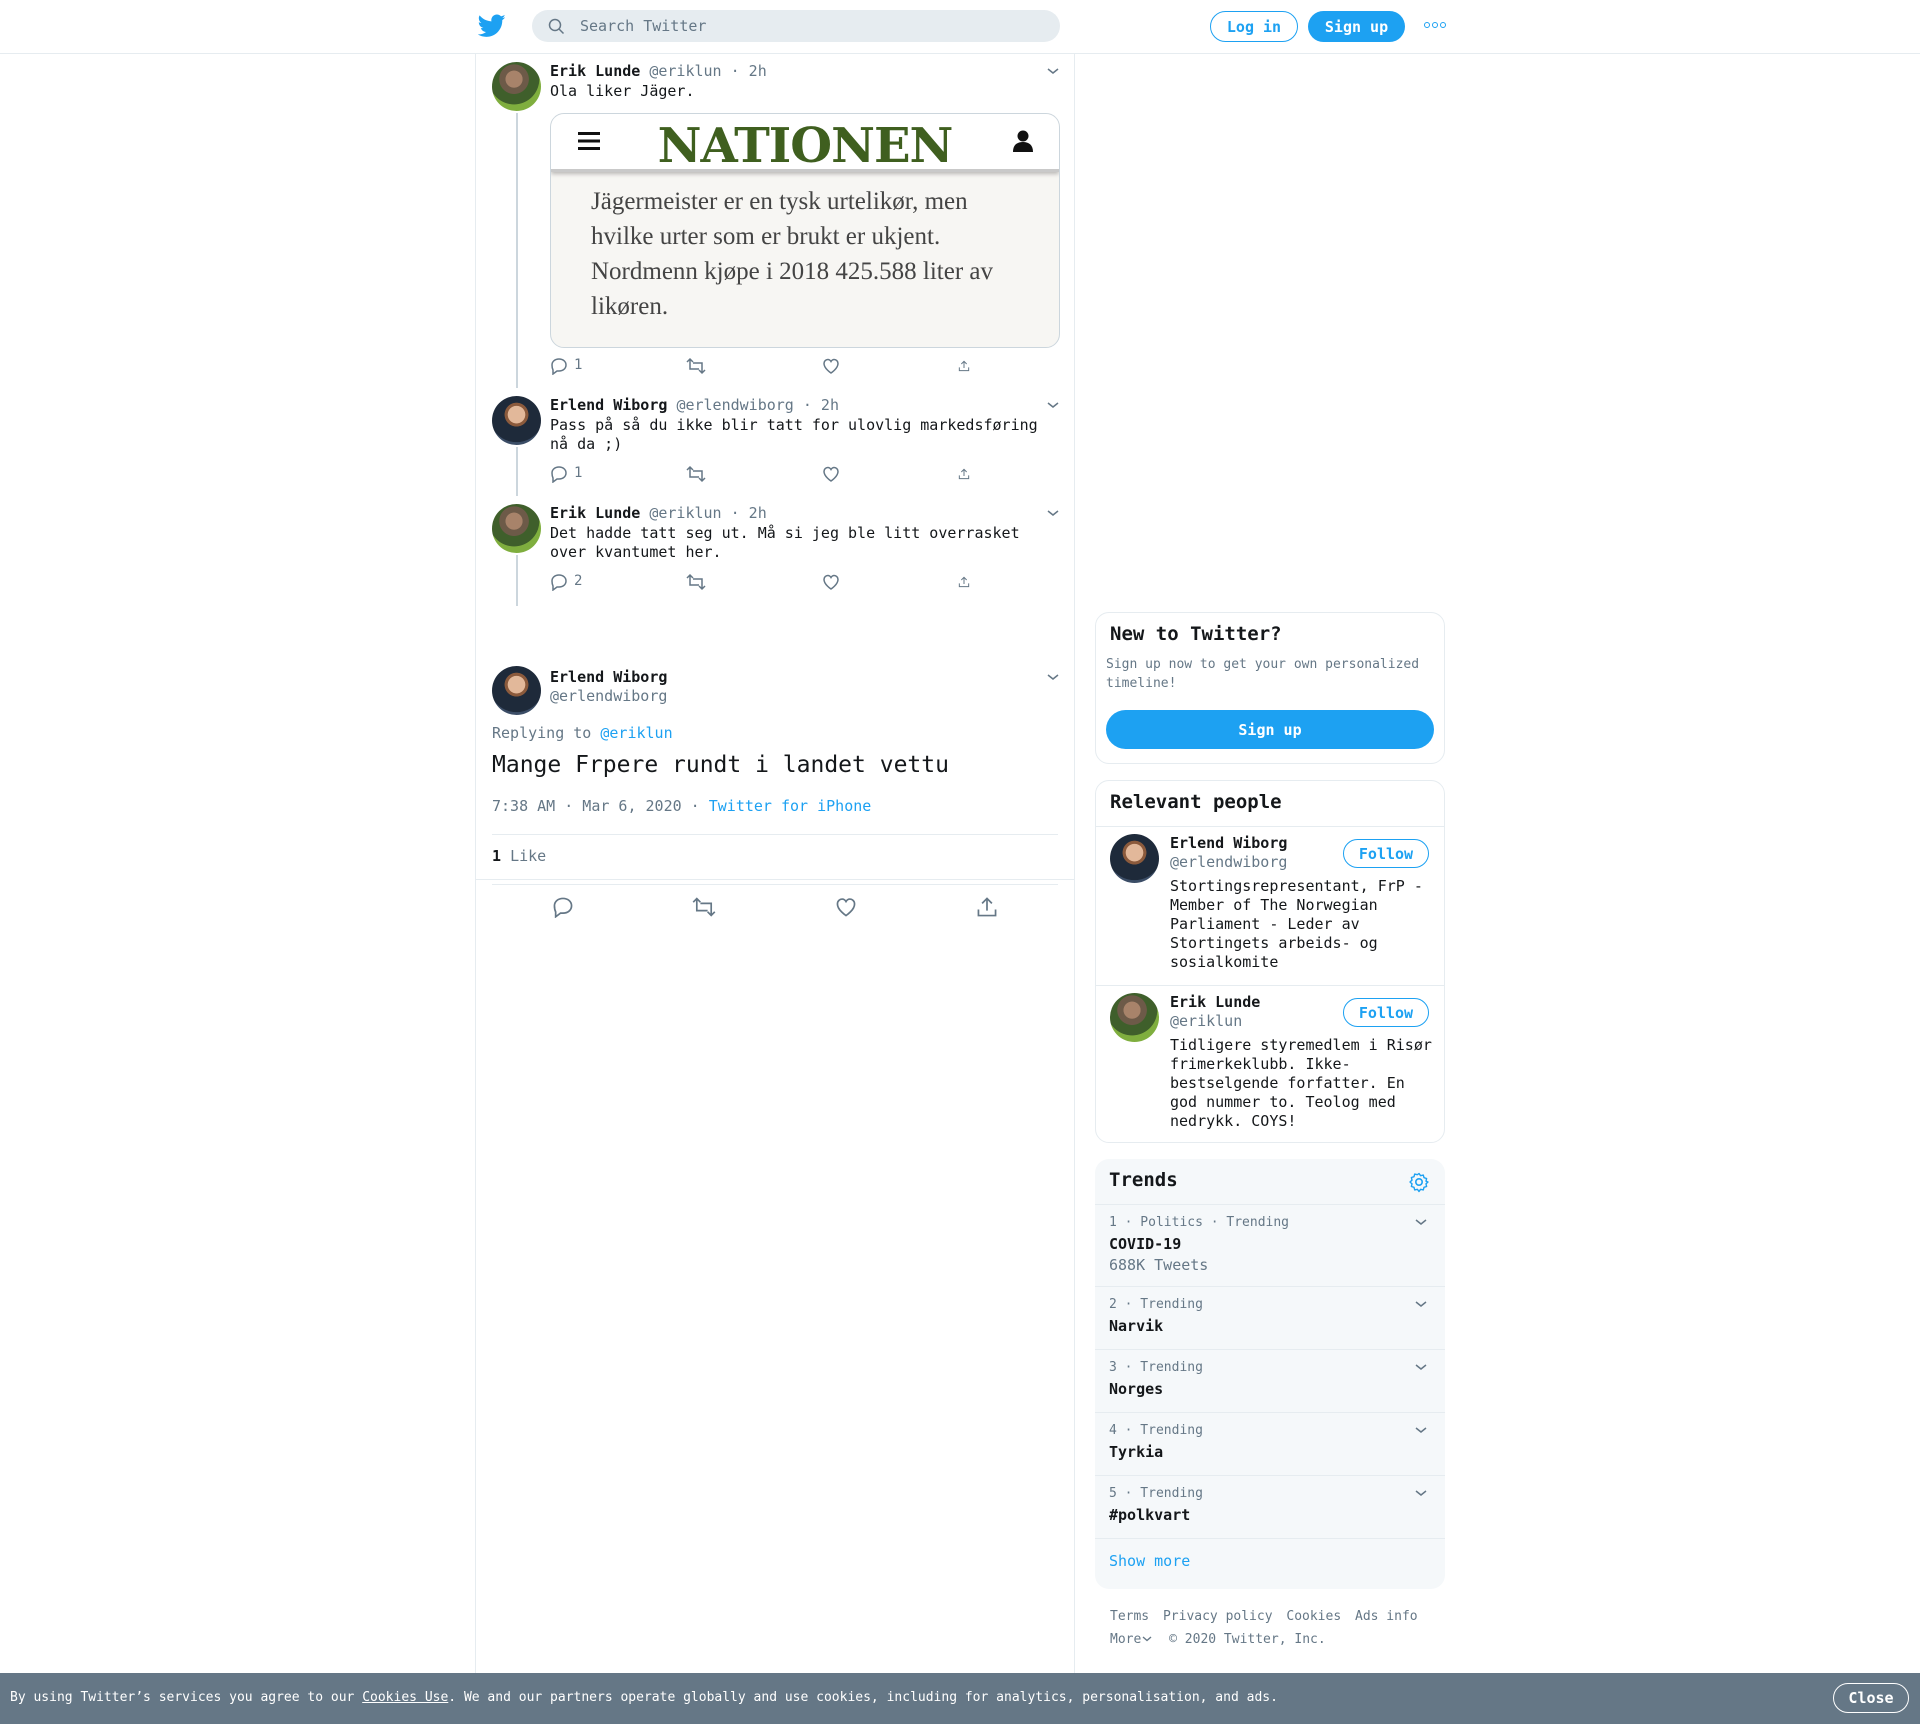 The width and height of the screenshot is (1920, 1724). Describe the element at coordinates (559, 474) in the screenshot. I see `reply-icon` at that location.